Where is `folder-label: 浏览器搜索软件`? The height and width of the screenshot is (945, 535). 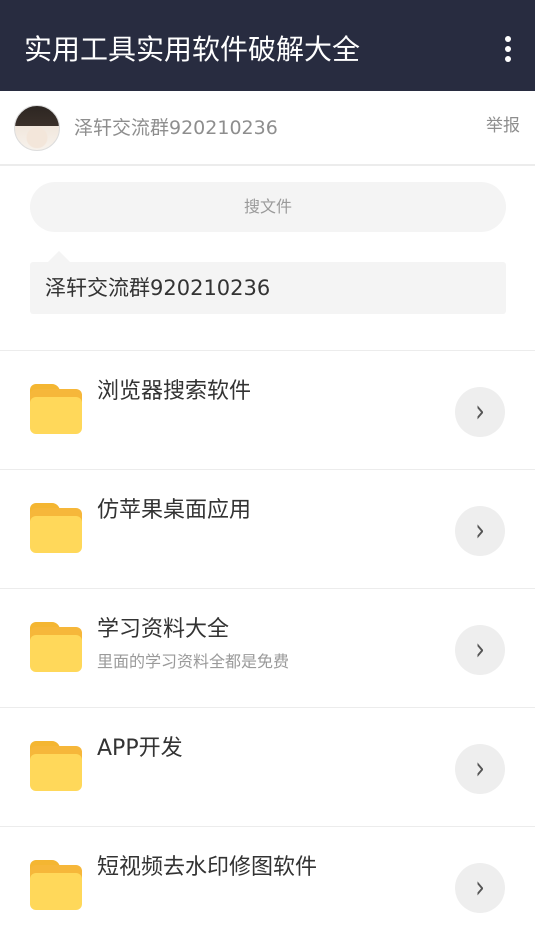
folder-label: 浏览器搜索软件 is located at coordinates (174, 391).